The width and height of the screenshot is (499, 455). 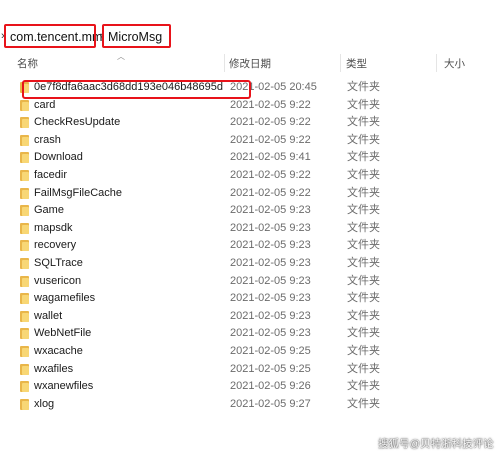 I want to click on file-name: vusericon, so click(x=58, y=280).